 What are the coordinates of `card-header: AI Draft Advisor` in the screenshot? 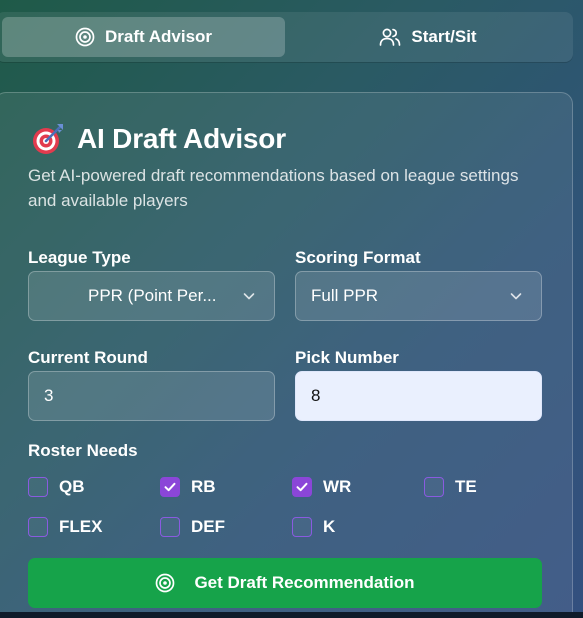 It's located at (158, 139).